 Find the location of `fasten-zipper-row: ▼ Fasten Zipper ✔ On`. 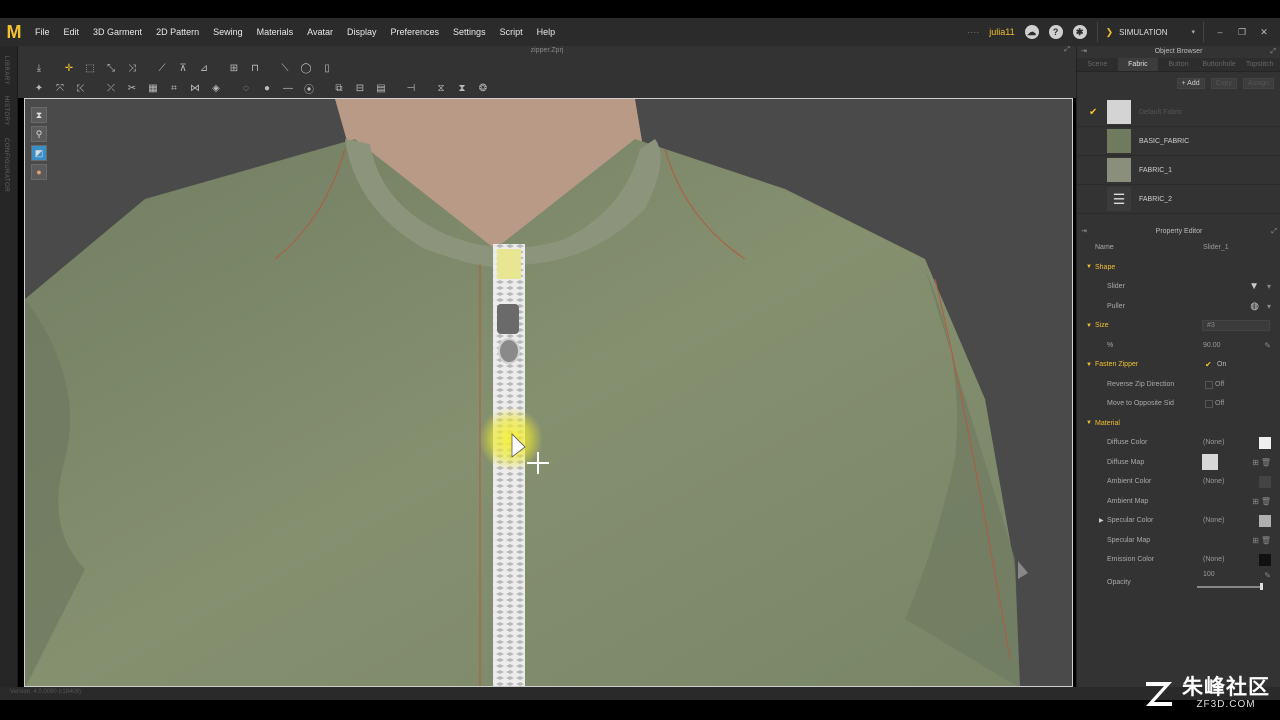

fasten-zipper-row: ▼ Fasten Zipper ✔ On is located at coordinates (1178, 365).